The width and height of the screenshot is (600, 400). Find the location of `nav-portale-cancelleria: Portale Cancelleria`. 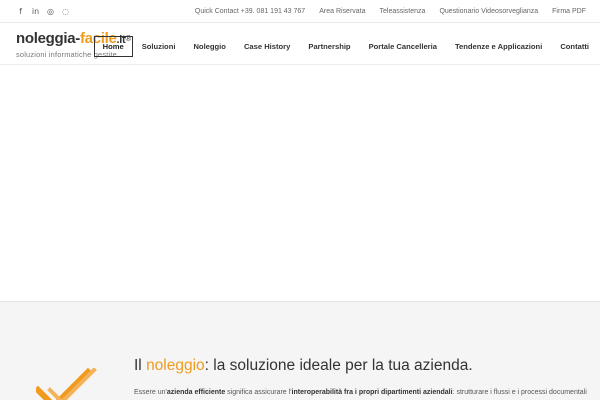

nav-portale-cancelleria: Portale Cancelleria is located at coordinates (403, 46).